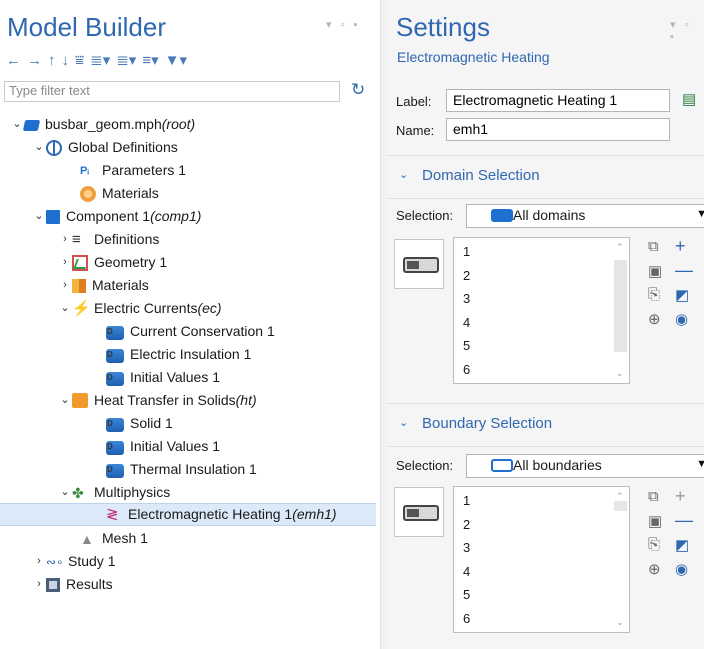  Describe the element at coordinates (157, 400) in the screenshot. I see `tree-item-heat-transfer: ⌄ Heat Transfer in Solids (ht)` at that location.